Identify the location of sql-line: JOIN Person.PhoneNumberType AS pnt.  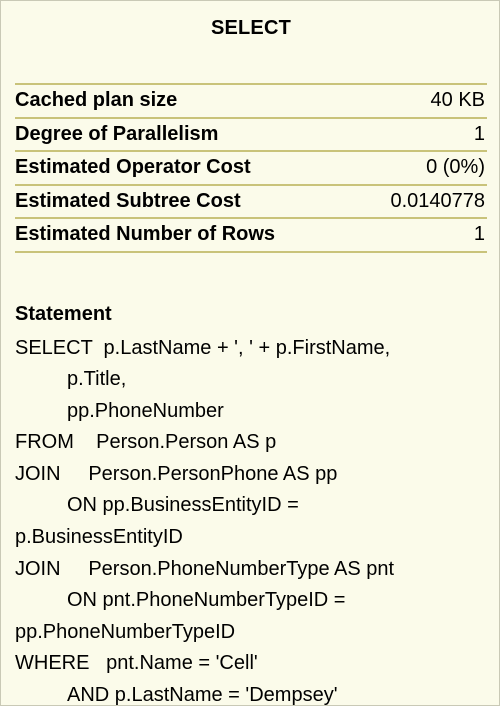
(205, 568).